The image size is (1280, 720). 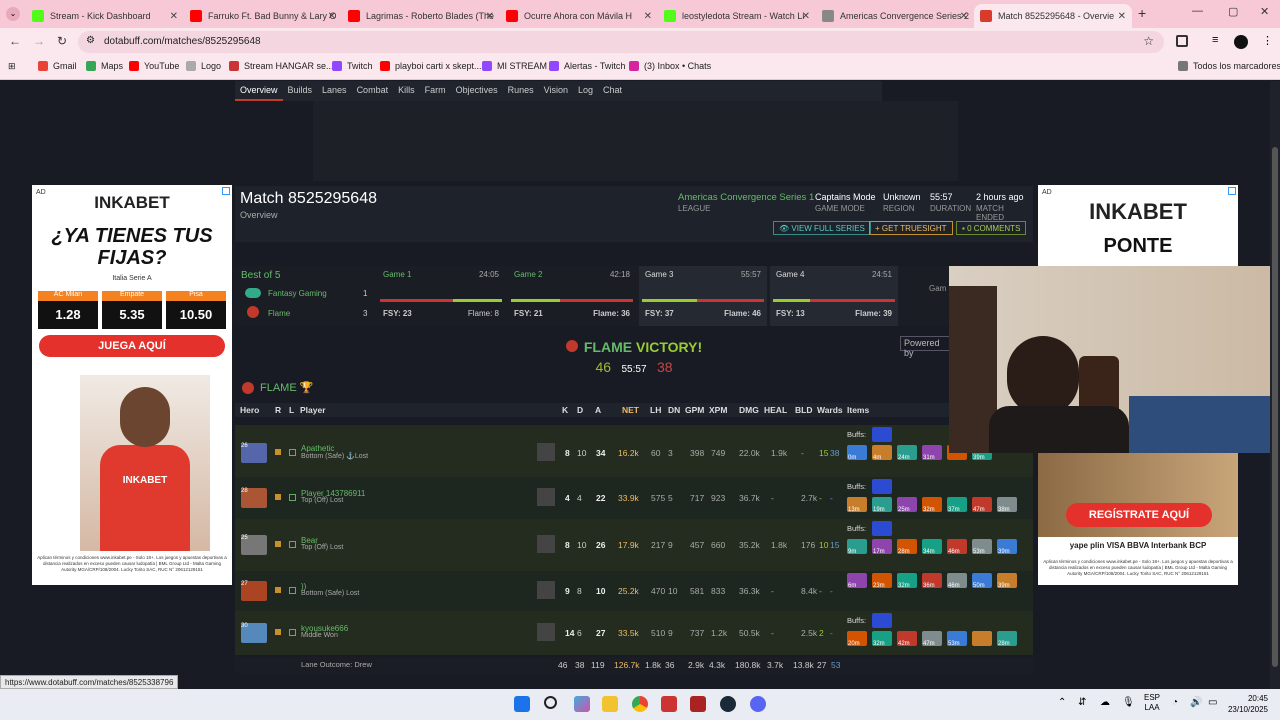 I want to click on column-hero: Hero, so click(x=249, y=410).